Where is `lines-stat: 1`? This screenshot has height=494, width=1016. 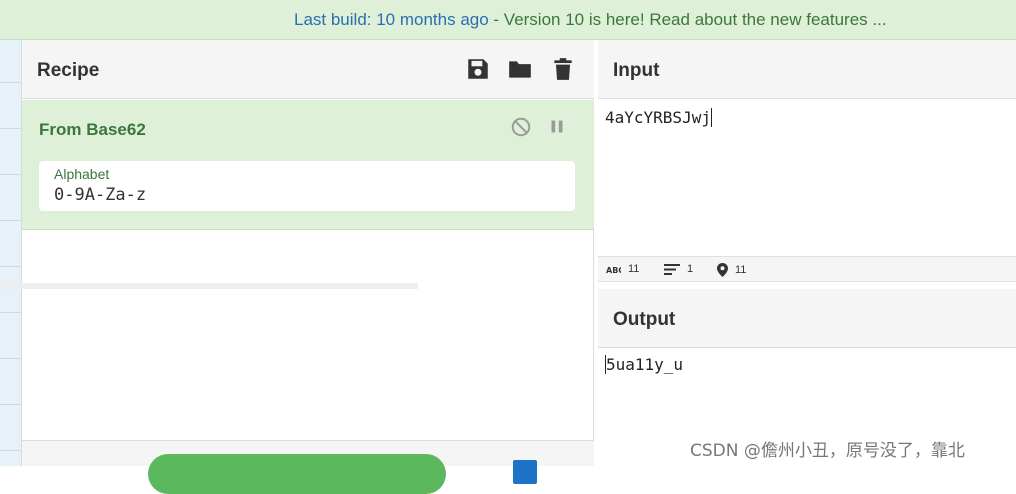
lines-stat: 1 is located at coordinates (678, 269).